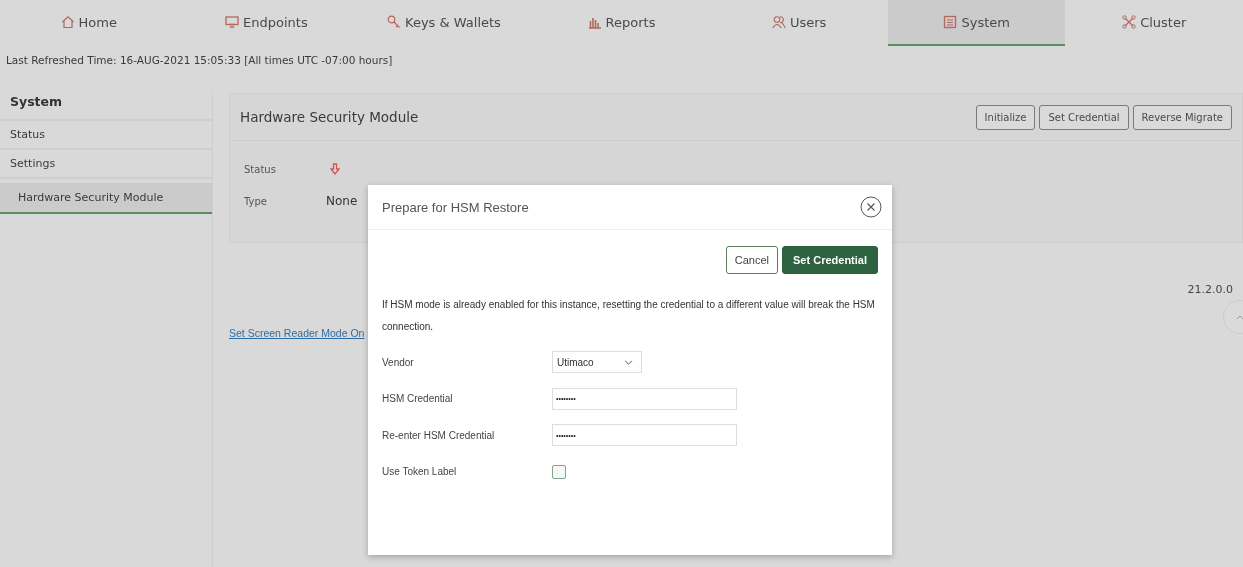 The image size is (1243, 567). Describe the element at coordinates (199, 60) in the screenshot. I see `last-refreshed-time: Last Refreshed Time: 16-AUG-2021 15:05:33 [All times UTC -07:00 hours]` at that location.